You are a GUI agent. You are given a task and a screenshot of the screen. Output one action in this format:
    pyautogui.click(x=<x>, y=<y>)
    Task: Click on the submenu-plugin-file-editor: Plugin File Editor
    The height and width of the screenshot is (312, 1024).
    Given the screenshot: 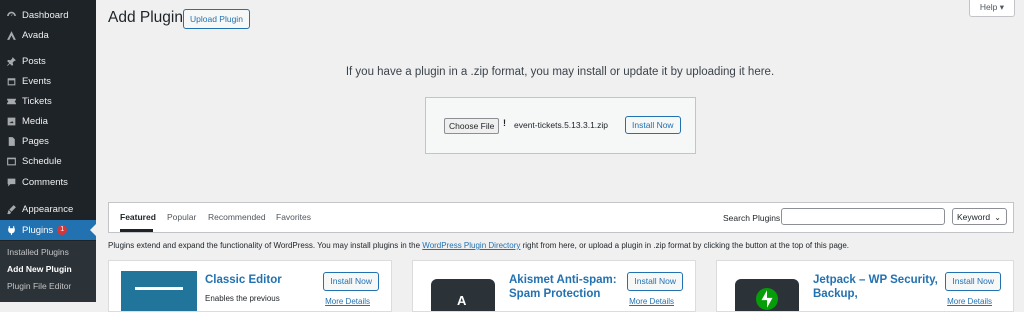 What is the action you would take?
    pyautogui.click(x=39, y=286)
    